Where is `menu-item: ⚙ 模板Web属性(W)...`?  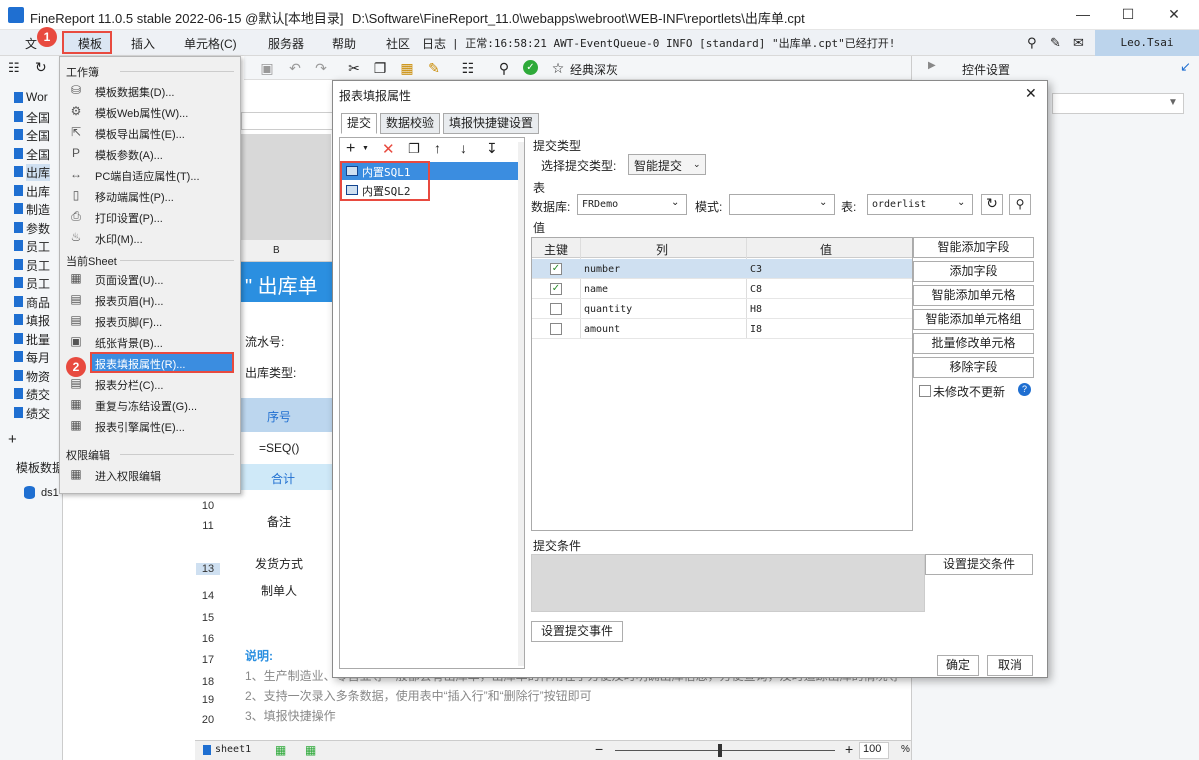
menu-item: ⚙ 模板Web属性(W)... is located at coordinates (150, 111).